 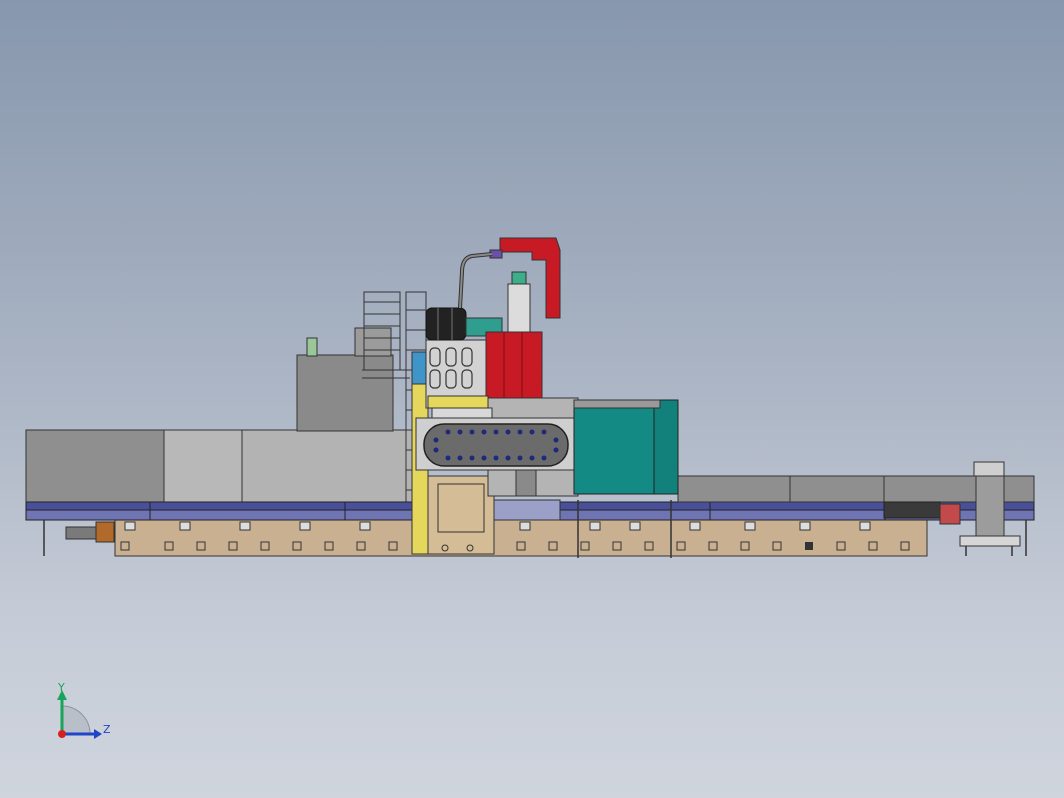 I want to click on triad-y-label: Y, so click(x=61, y=687).